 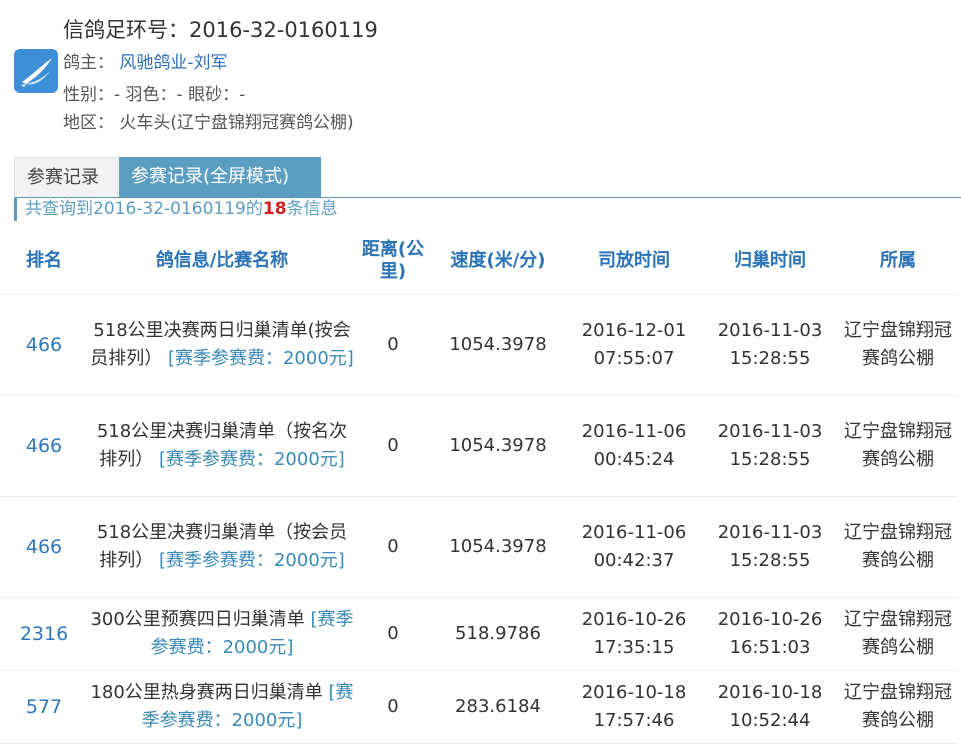 What do you see at coordinates (222, 707) in the screenshot?
I see `race-cell: 180公里热身赛两日归巢清单 [赛季参赛费：2000元]` at bounding box center [222, 707].